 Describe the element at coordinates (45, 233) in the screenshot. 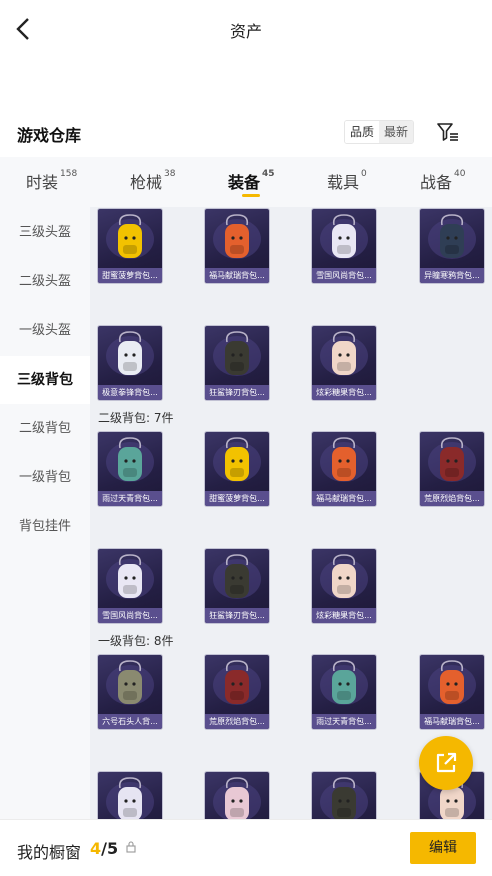

I see `sidebar-item-helmet-l3: 三级头盔` at that location.